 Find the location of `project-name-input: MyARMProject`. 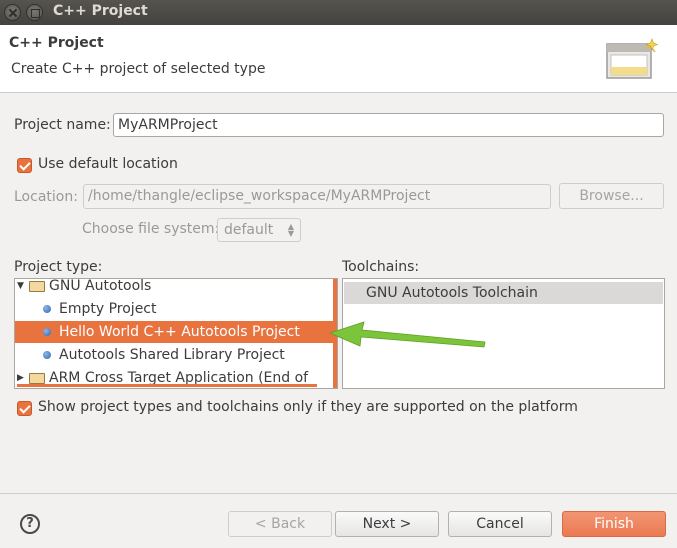

project-name-input: MyARMProject is located at coordinates (388, 125).